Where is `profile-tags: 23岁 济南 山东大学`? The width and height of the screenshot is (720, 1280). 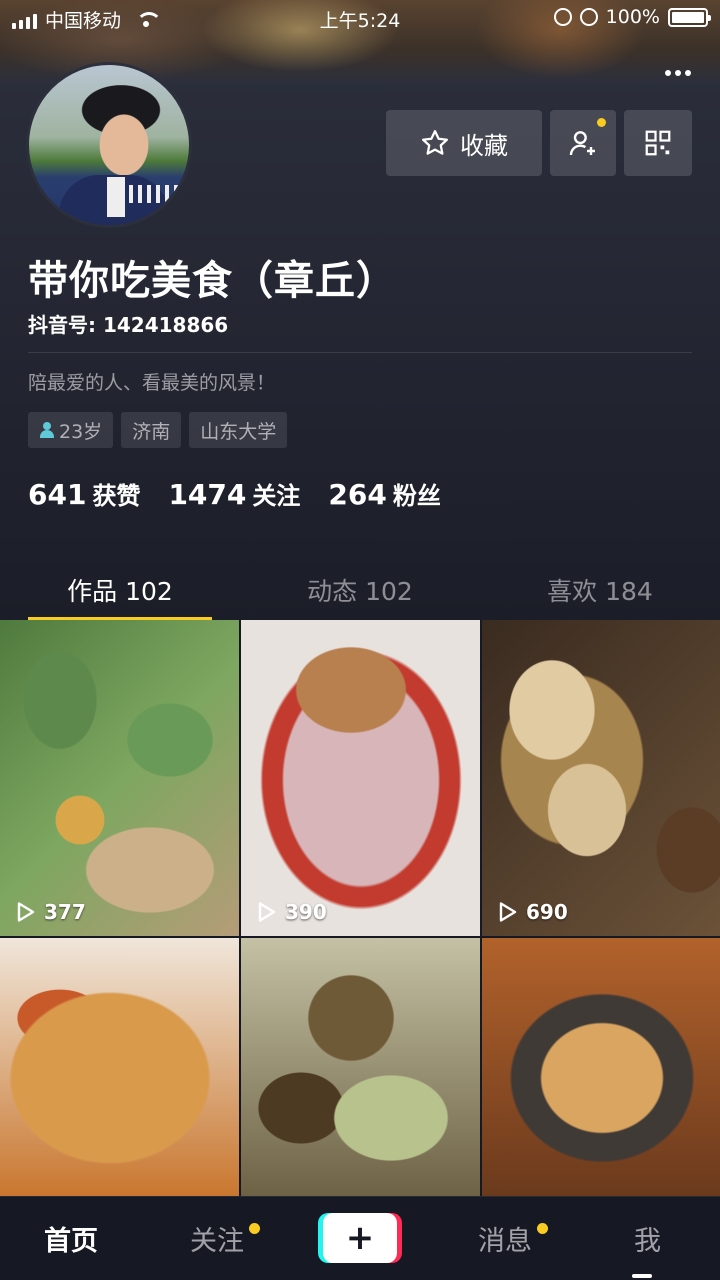 profile-tags: 23岁 济南 山东大学 is located at coordinates (158, 430).